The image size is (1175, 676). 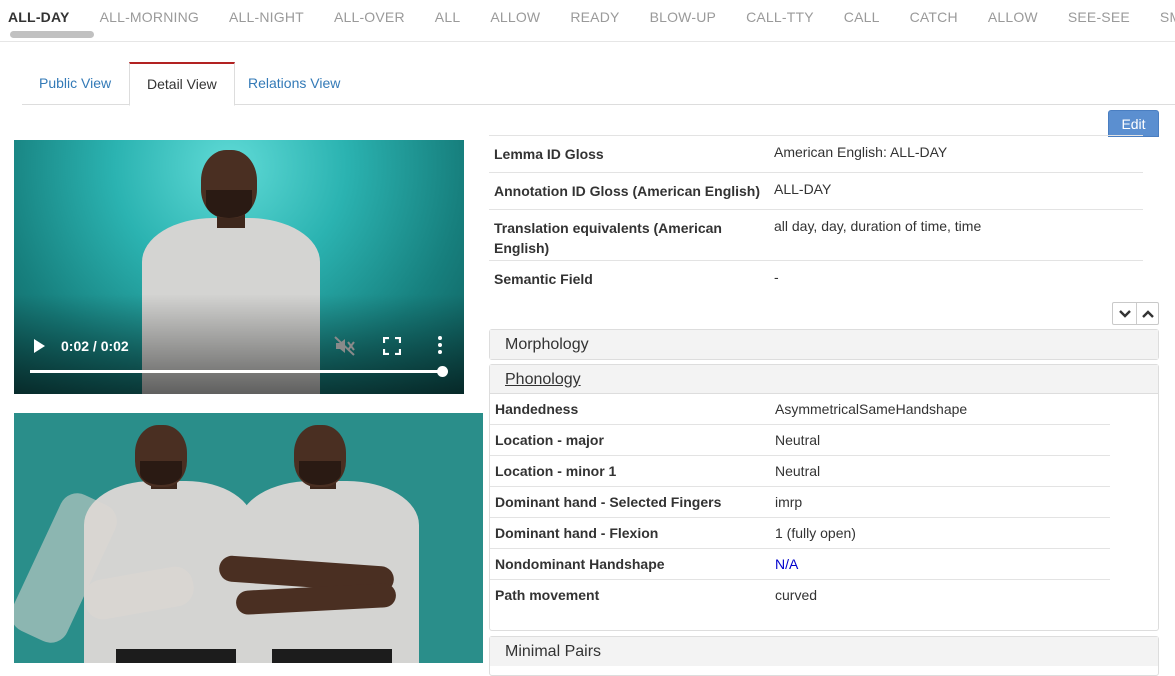 What do you see at coordinates (789, 502) in the screenshot?
I see `field-value: imrp` at bounding box center [789, 502].